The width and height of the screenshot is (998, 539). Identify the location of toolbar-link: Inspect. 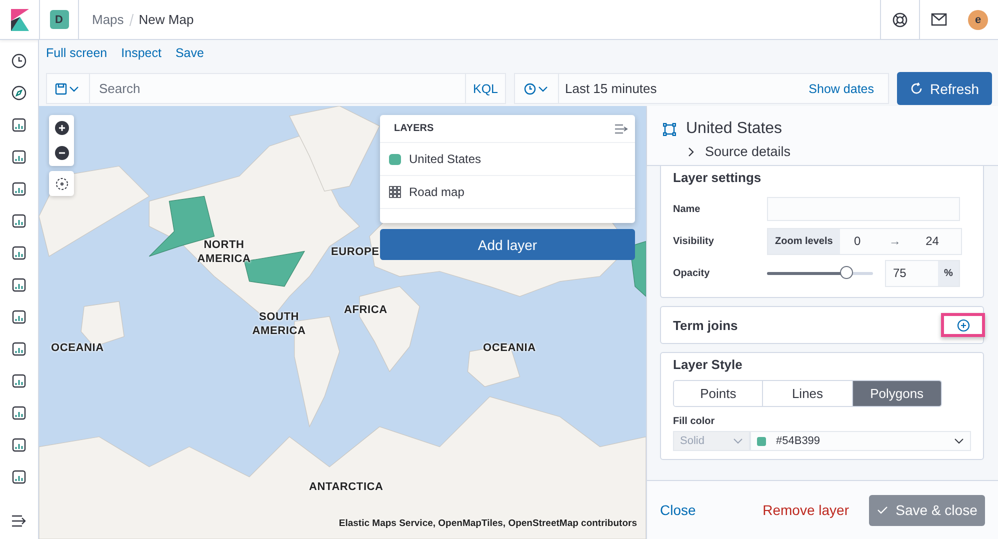
(141, 55).